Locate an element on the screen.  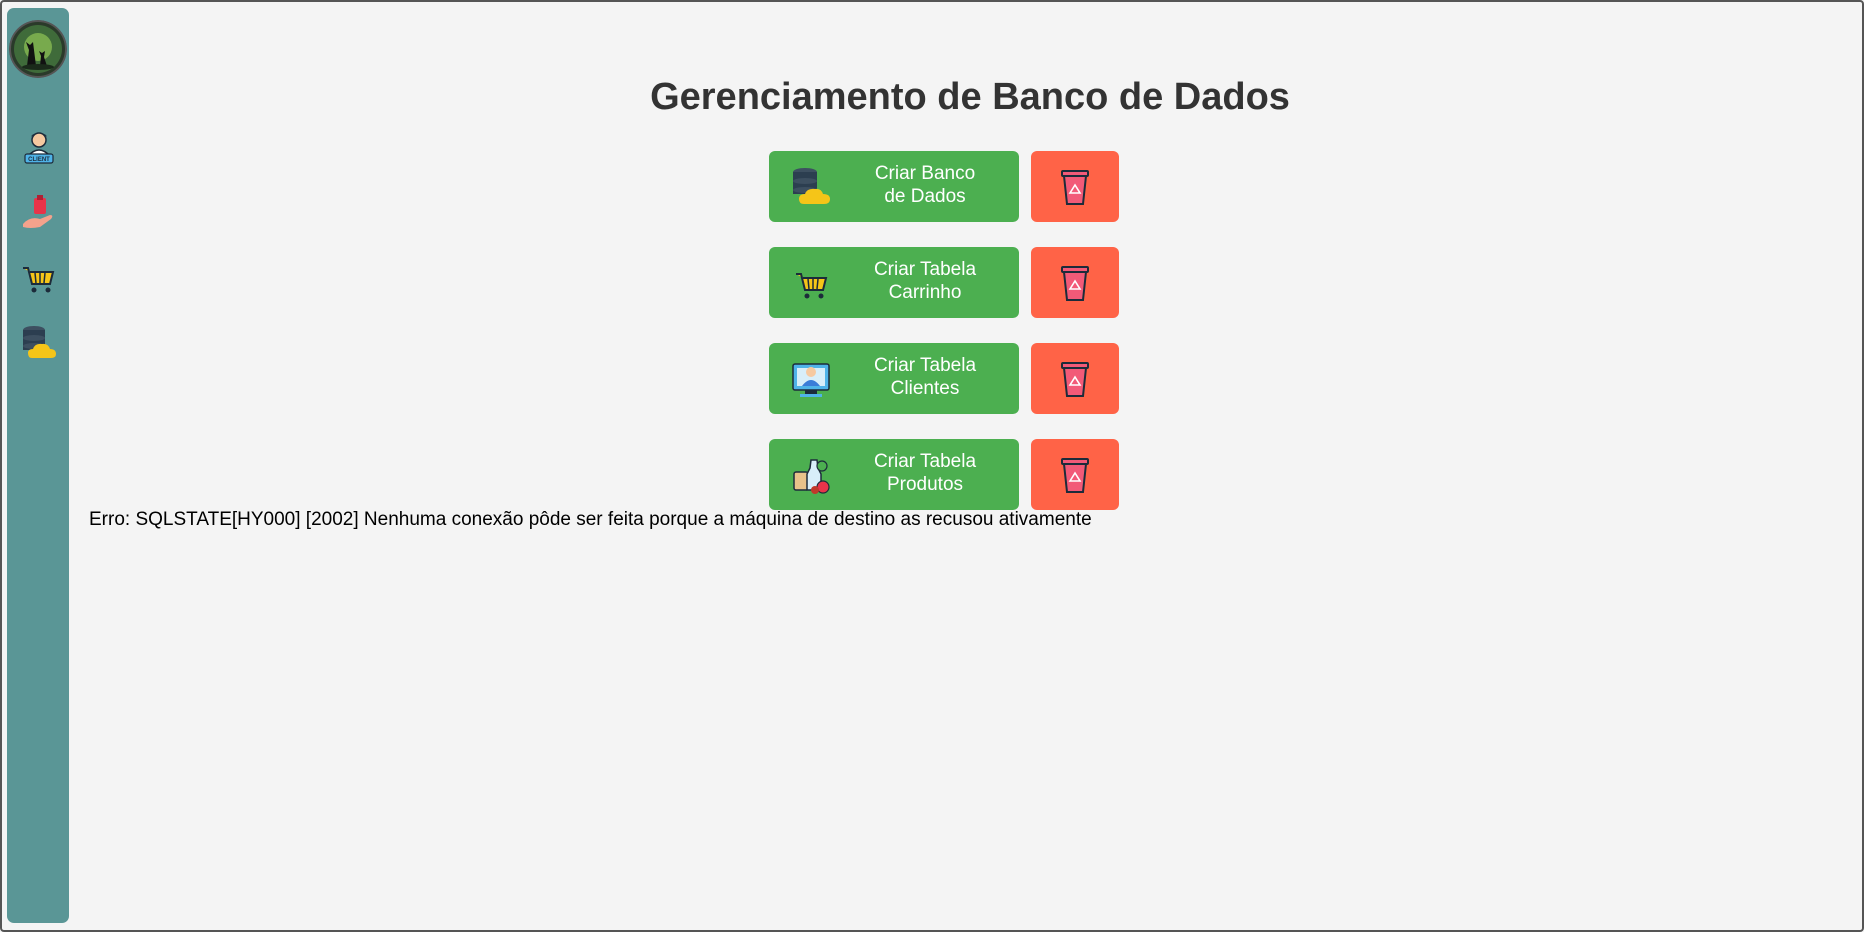
logo is located at coordinates (38, 49).